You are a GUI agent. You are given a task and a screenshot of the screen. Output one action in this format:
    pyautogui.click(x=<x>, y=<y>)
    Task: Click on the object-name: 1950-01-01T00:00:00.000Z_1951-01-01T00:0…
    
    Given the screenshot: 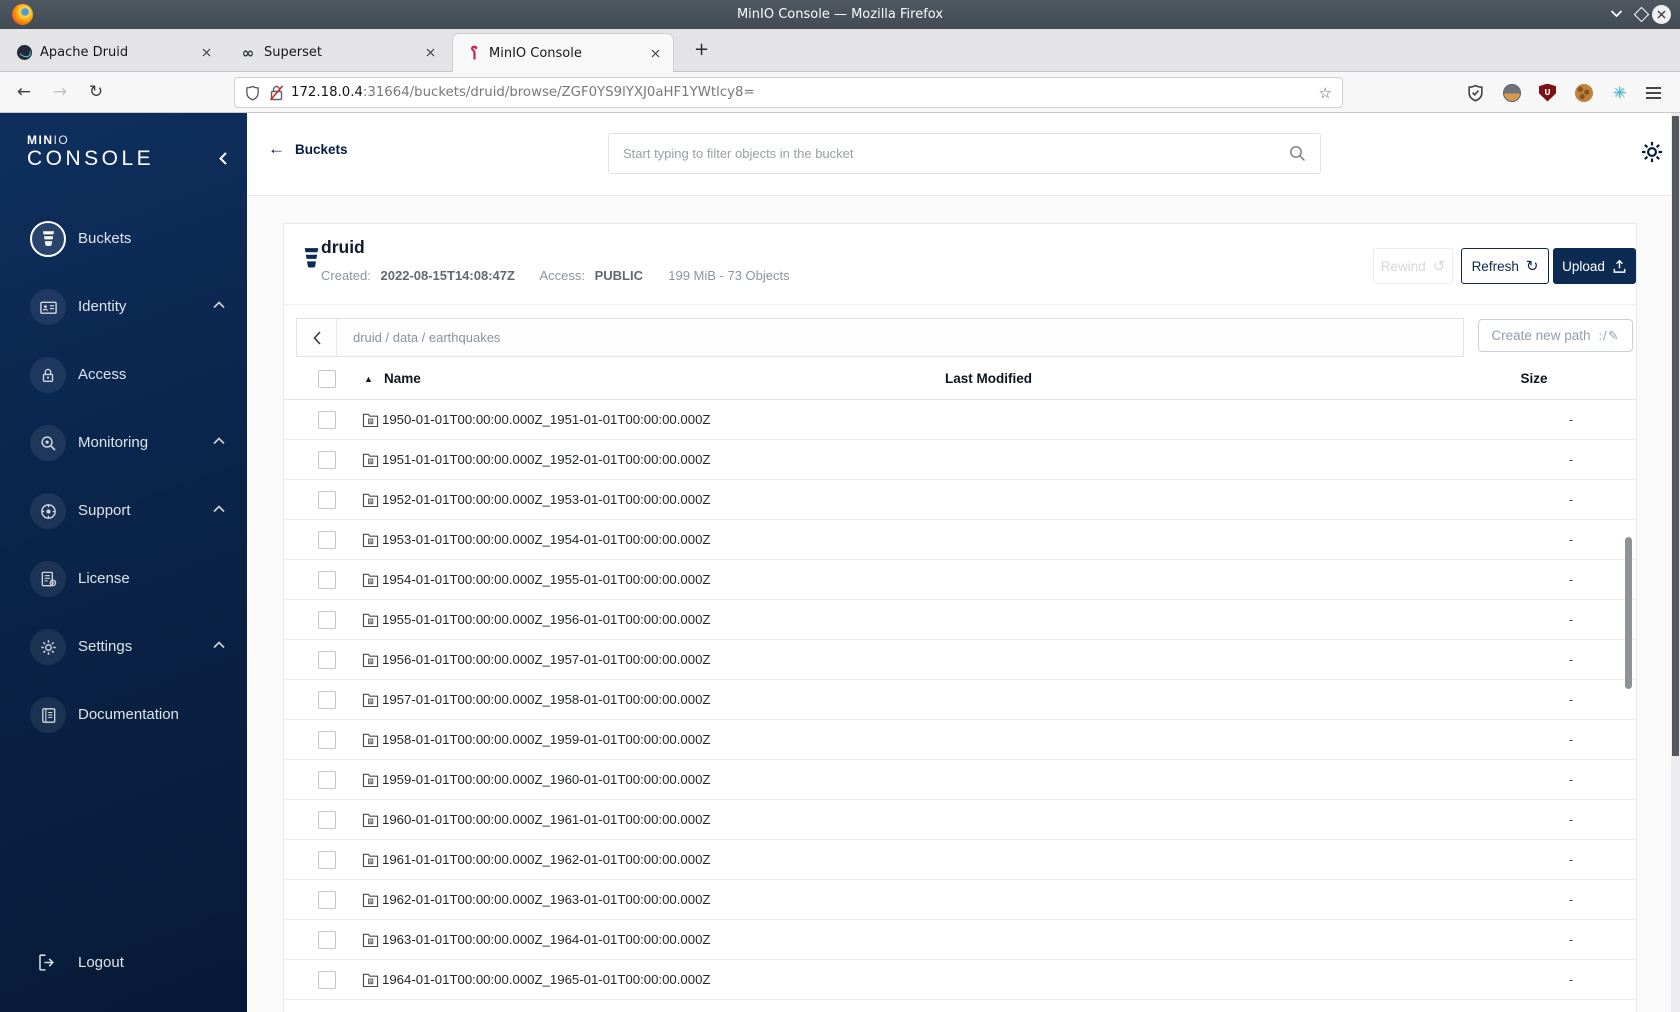 What is the action you would take?
    pyautogui.click(x=546, y=420)
    